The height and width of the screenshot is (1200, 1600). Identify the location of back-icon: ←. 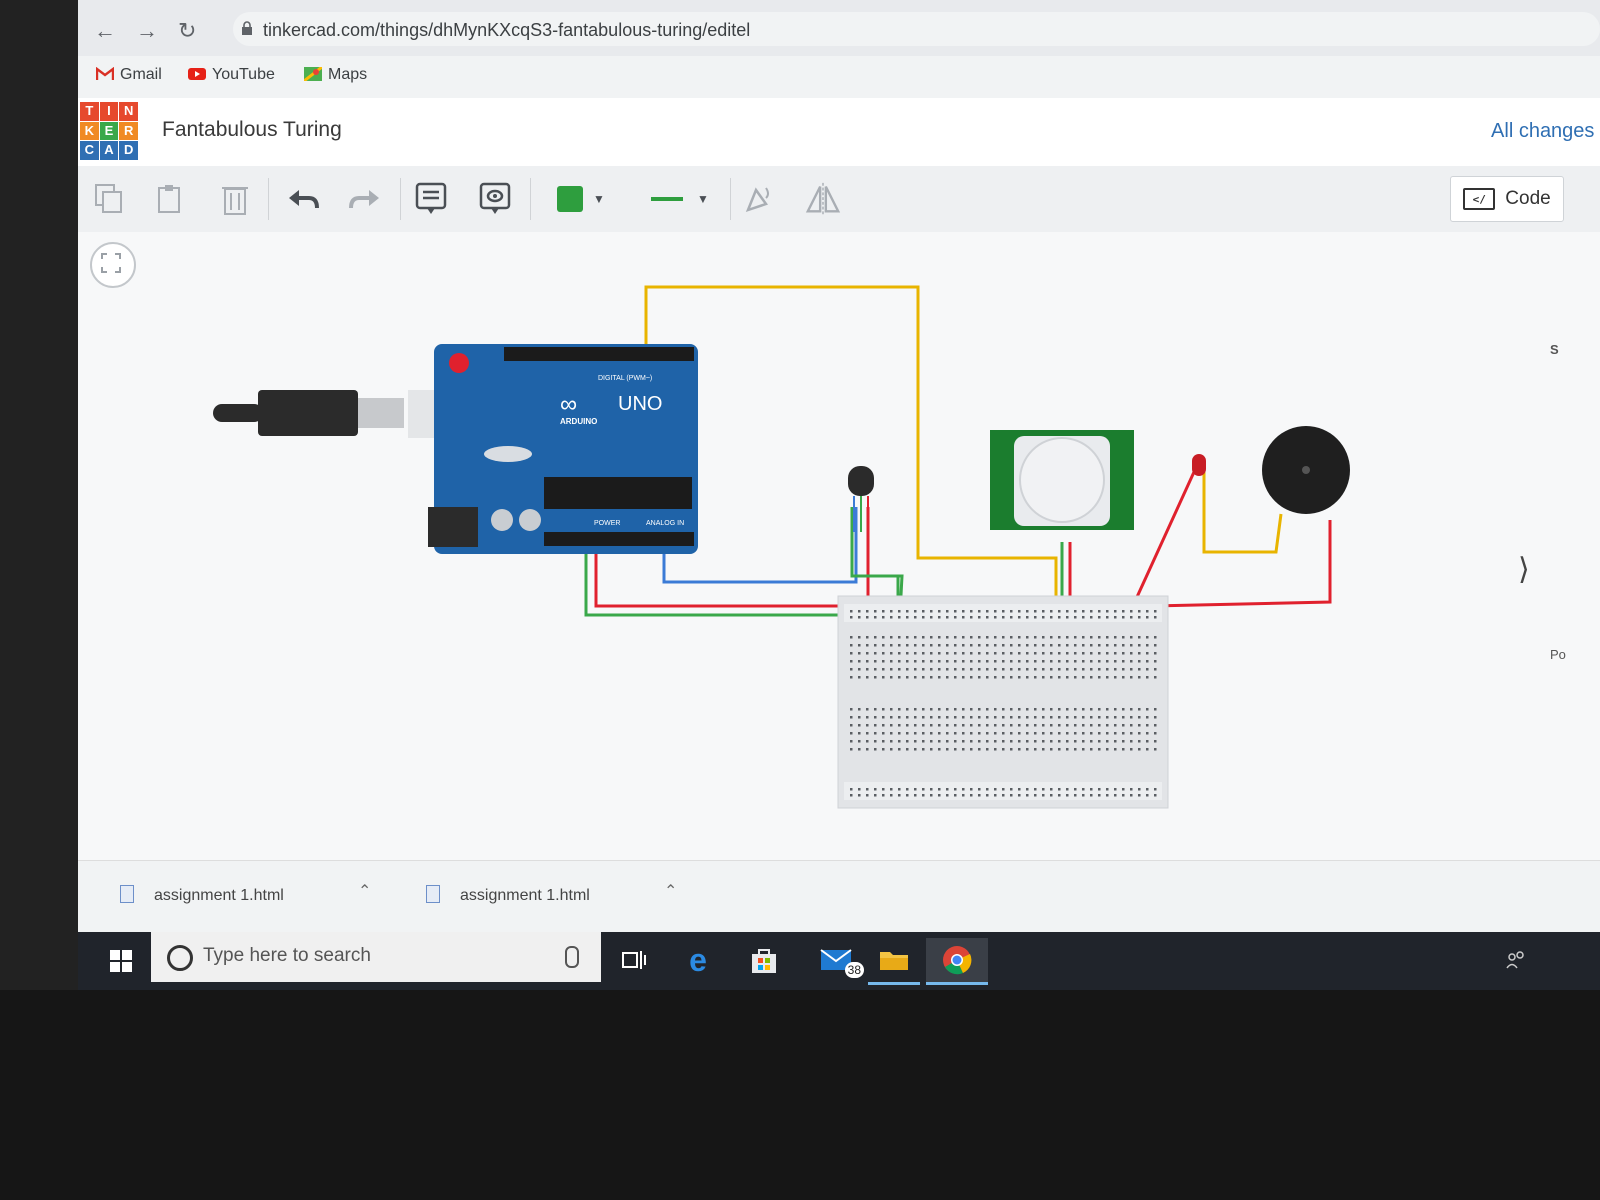
(105, 31).